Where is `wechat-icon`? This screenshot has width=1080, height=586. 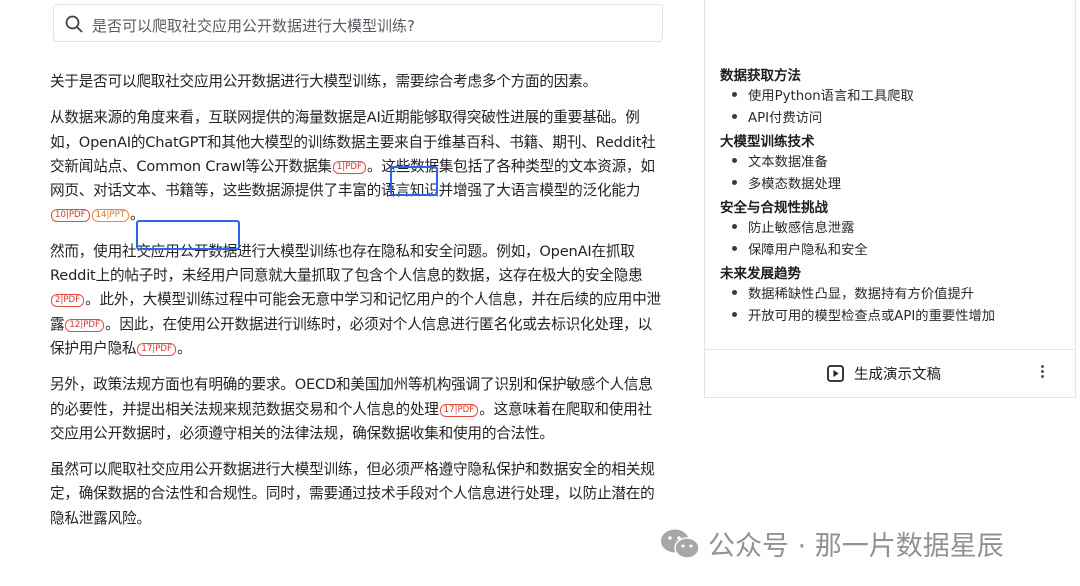
wechat-icon is located at coordinates (680, 544).